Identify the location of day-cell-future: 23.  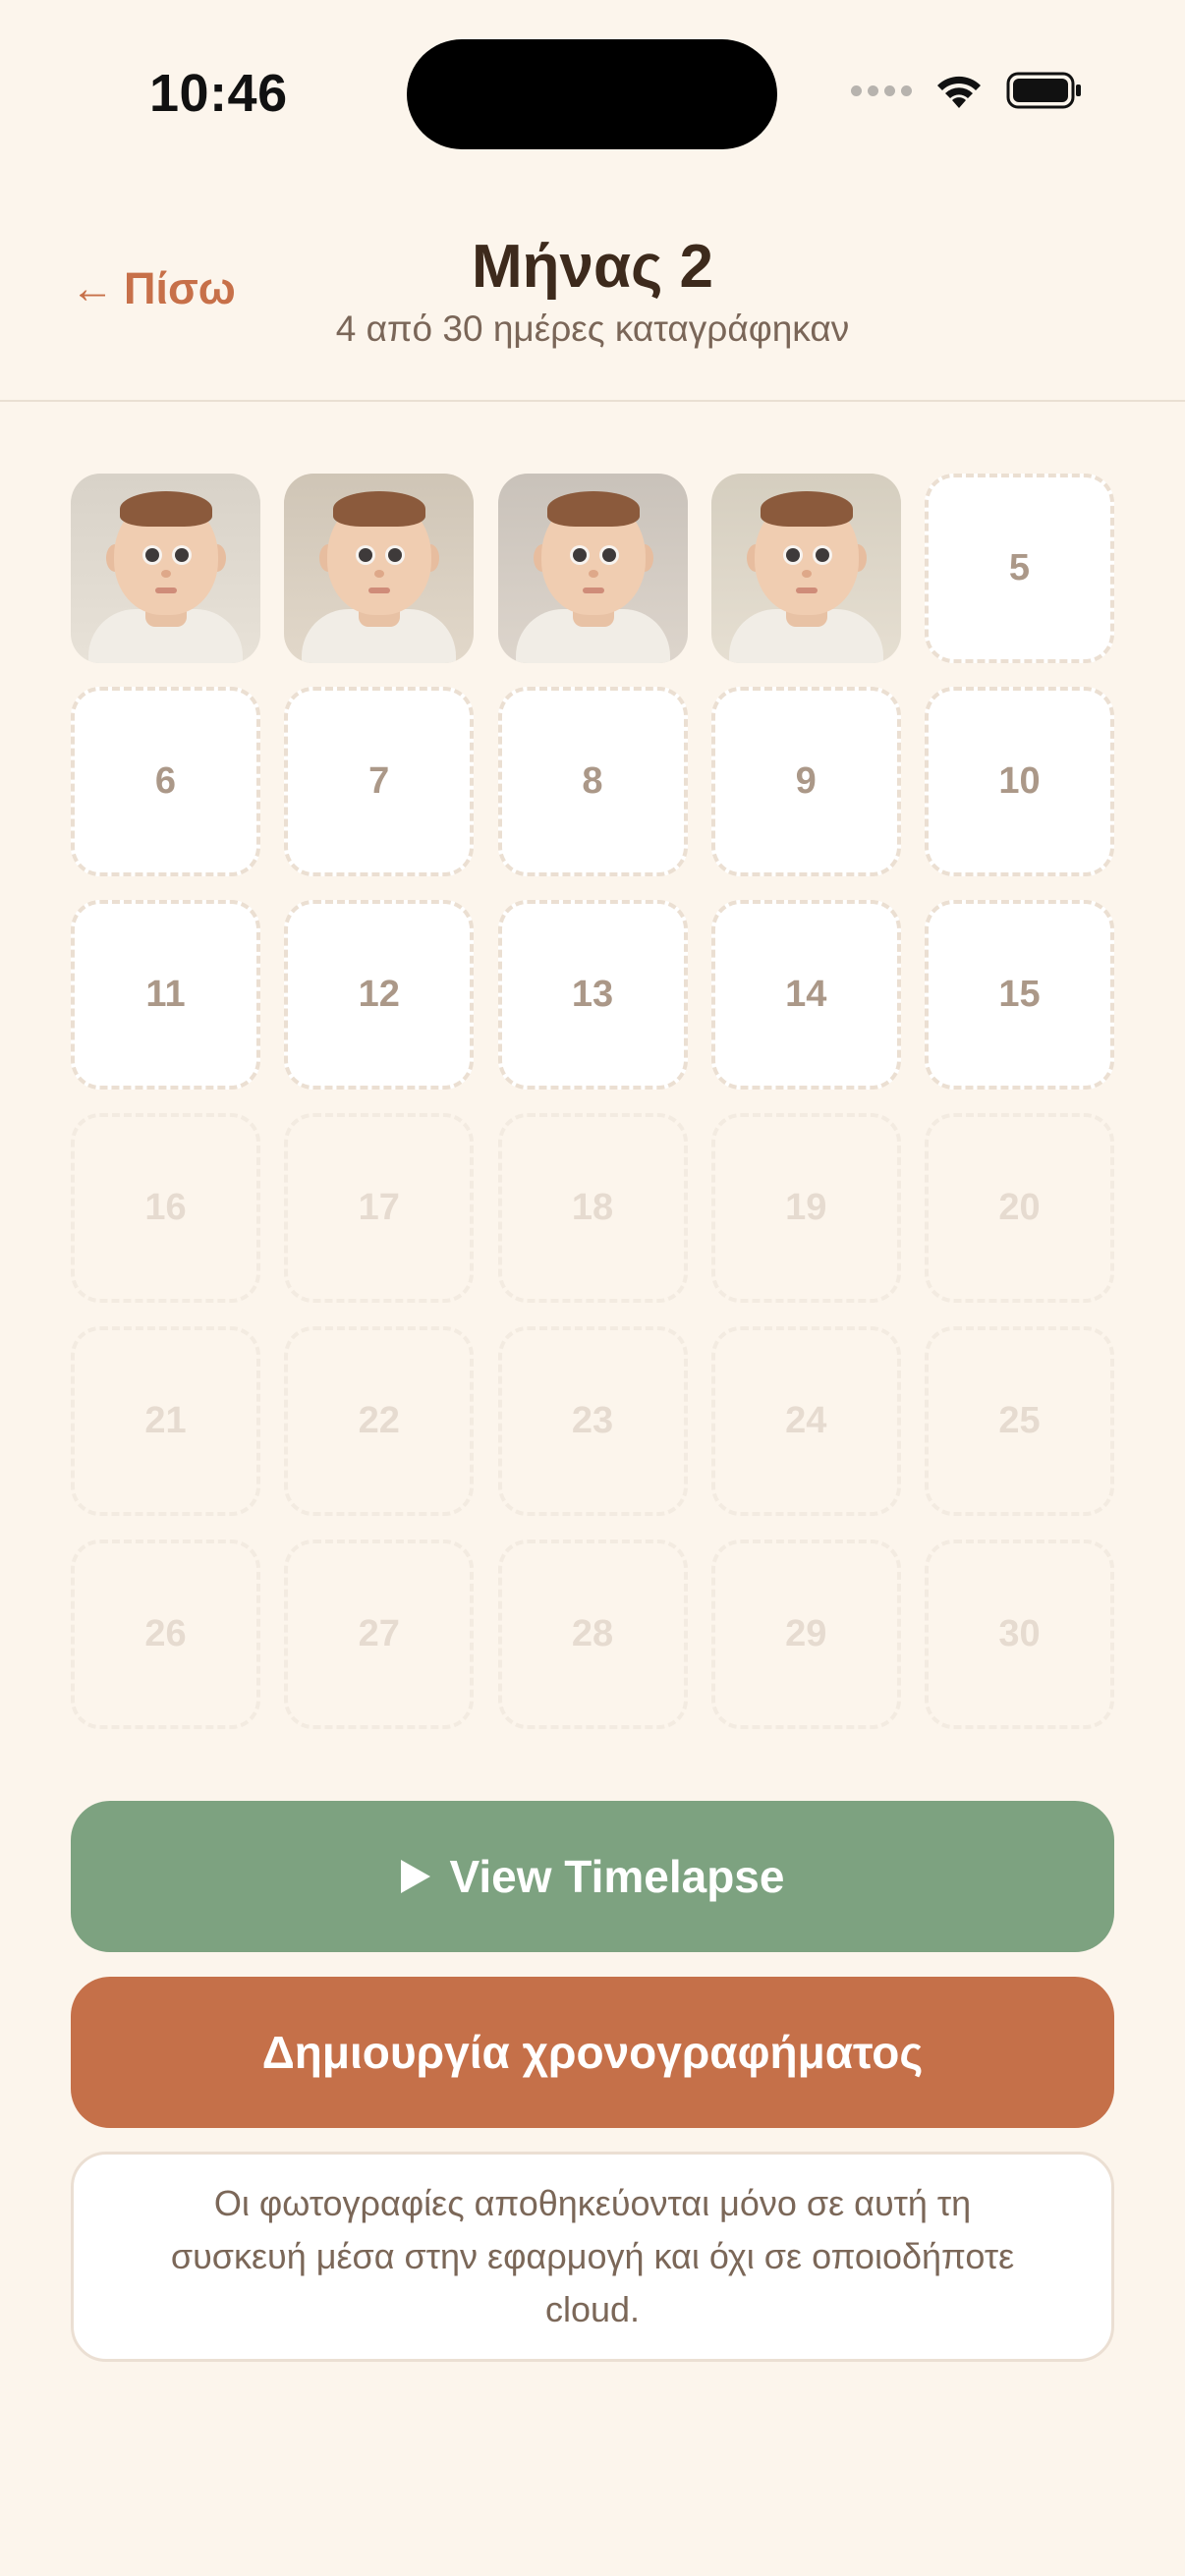
(592, 1421).